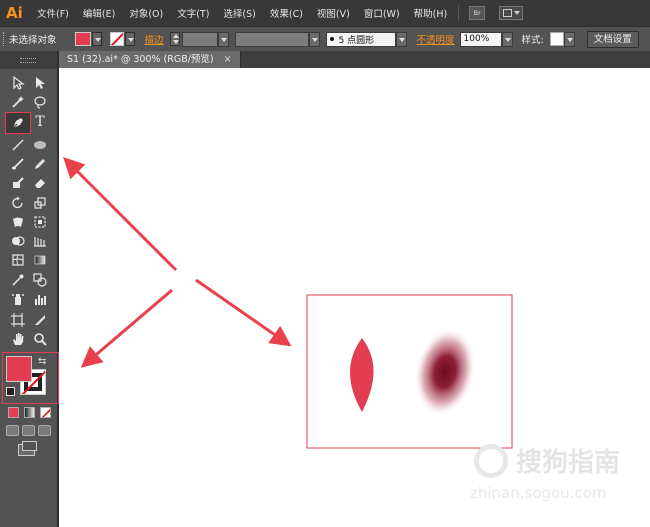 This screenshot has height=527, width=650. Describe the element at coordinates (28, 60) in the screenshot. I see `toolbox-grip` at that location.